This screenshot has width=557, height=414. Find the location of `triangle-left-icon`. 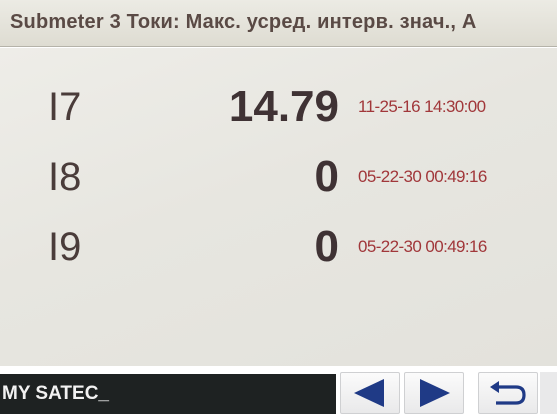

triangle-left-icon is located at coordinates (369, 393).